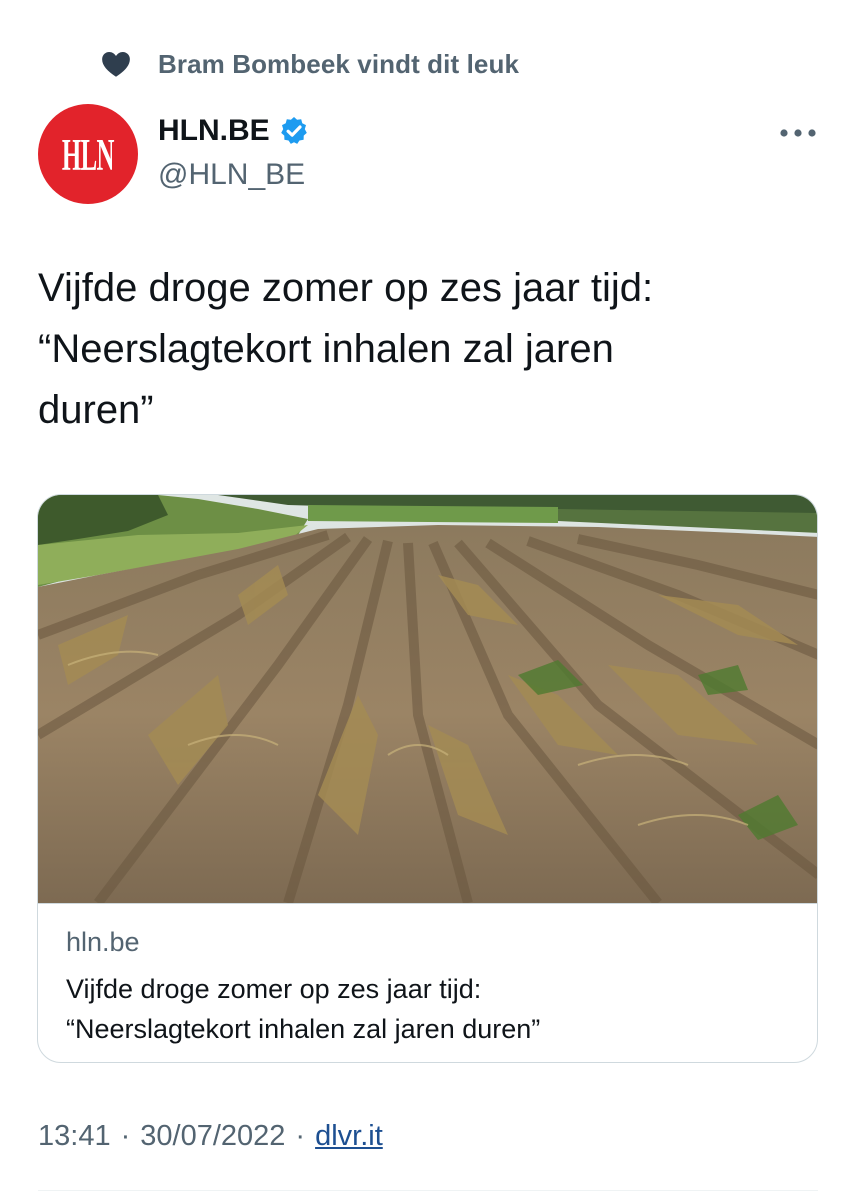 This screenshot has width=855, height=1200. I want to click on card-domain: hln.be, so click(103, 942).